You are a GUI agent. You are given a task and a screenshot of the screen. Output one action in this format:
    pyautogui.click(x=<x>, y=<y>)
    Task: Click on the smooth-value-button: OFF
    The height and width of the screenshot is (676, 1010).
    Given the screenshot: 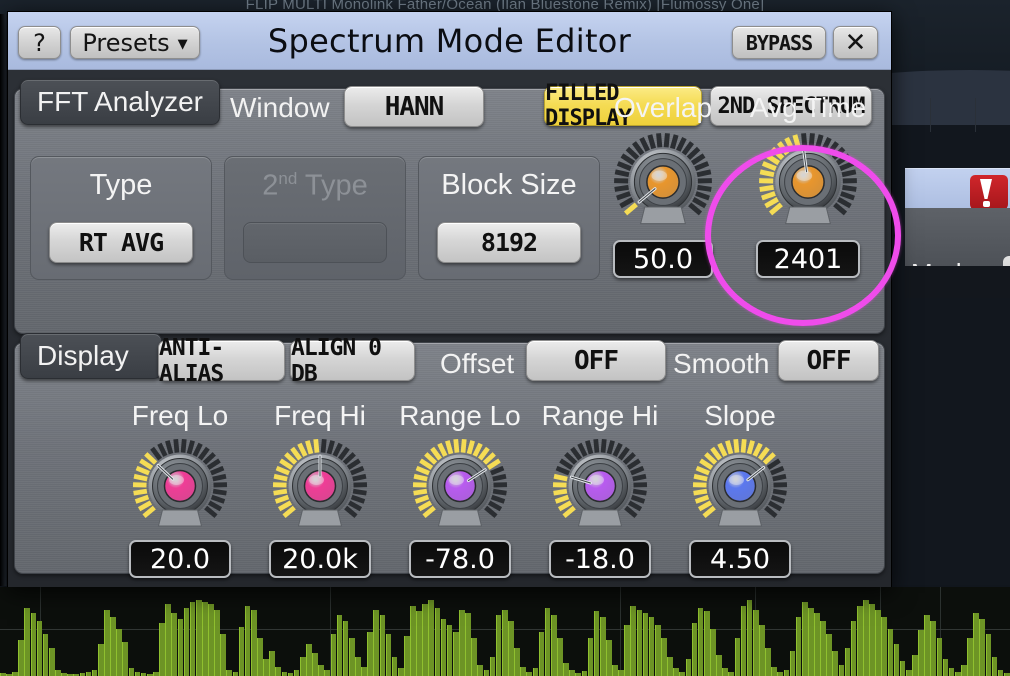 What is the action you would take?
    pyautogui.click(x=828, y=360)
    